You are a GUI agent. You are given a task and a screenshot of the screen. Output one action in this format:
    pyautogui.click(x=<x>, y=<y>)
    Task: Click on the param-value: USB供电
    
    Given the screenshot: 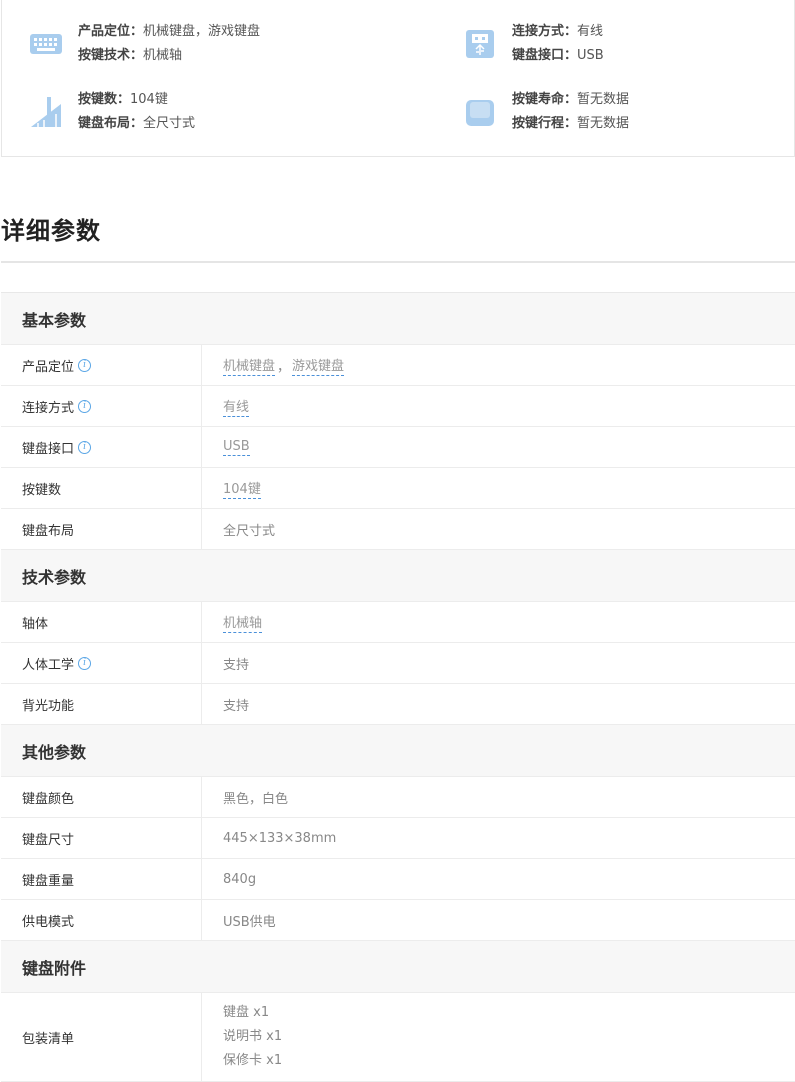 What is the action you would take?
    pyautogui.click(x=249, y=922)
    